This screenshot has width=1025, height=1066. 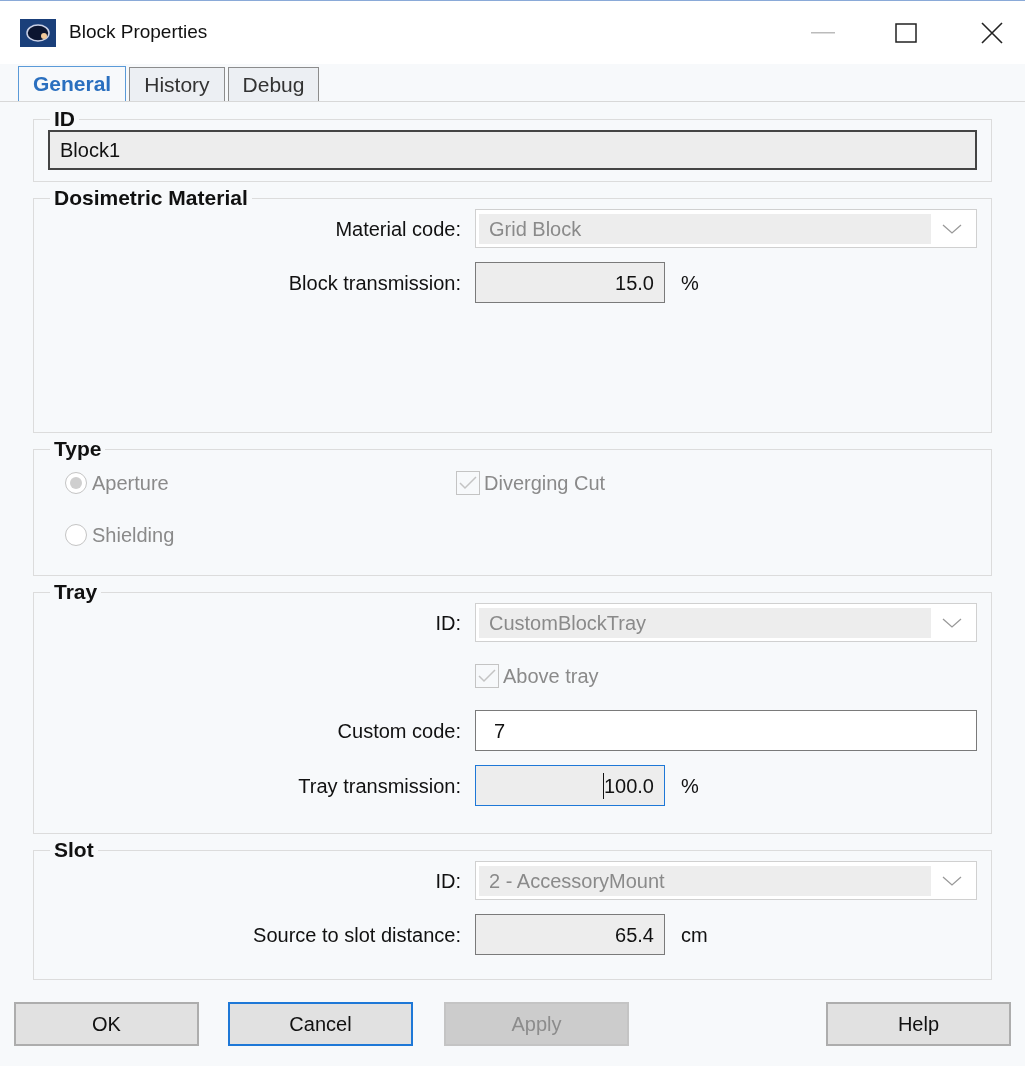 I want to click on tab: Debug, so click(x=273, y=84).